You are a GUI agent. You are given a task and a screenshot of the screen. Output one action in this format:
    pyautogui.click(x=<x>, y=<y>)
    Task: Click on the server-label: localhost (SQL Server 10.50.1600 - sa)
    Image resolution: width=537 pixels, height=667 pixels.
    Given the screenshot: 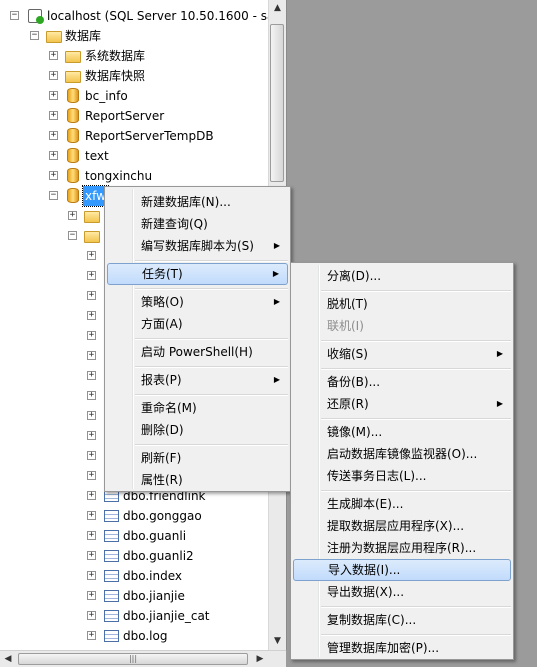 What is the action you would take?
    pyautogui.click(x=163, y=16)
    